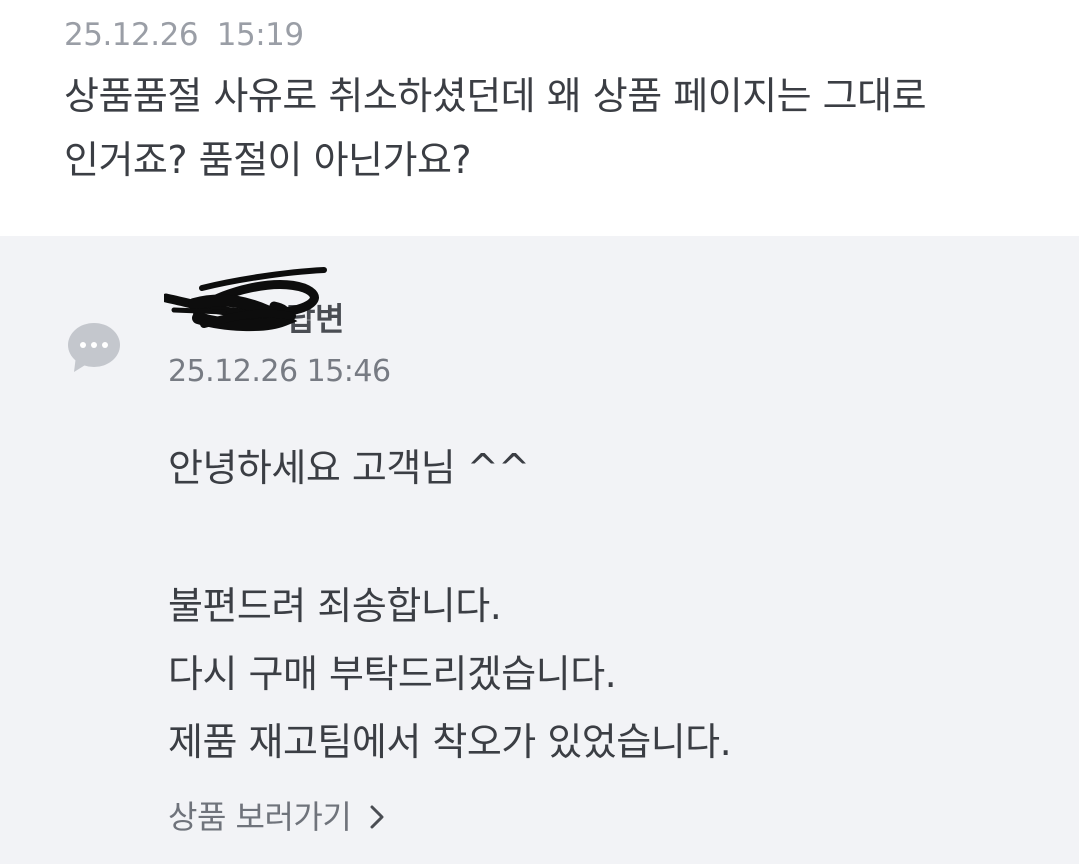  What do you see at coordinates (608, 537) in the screenshot?
I see `answer-line` at bounding box center [608, 537].